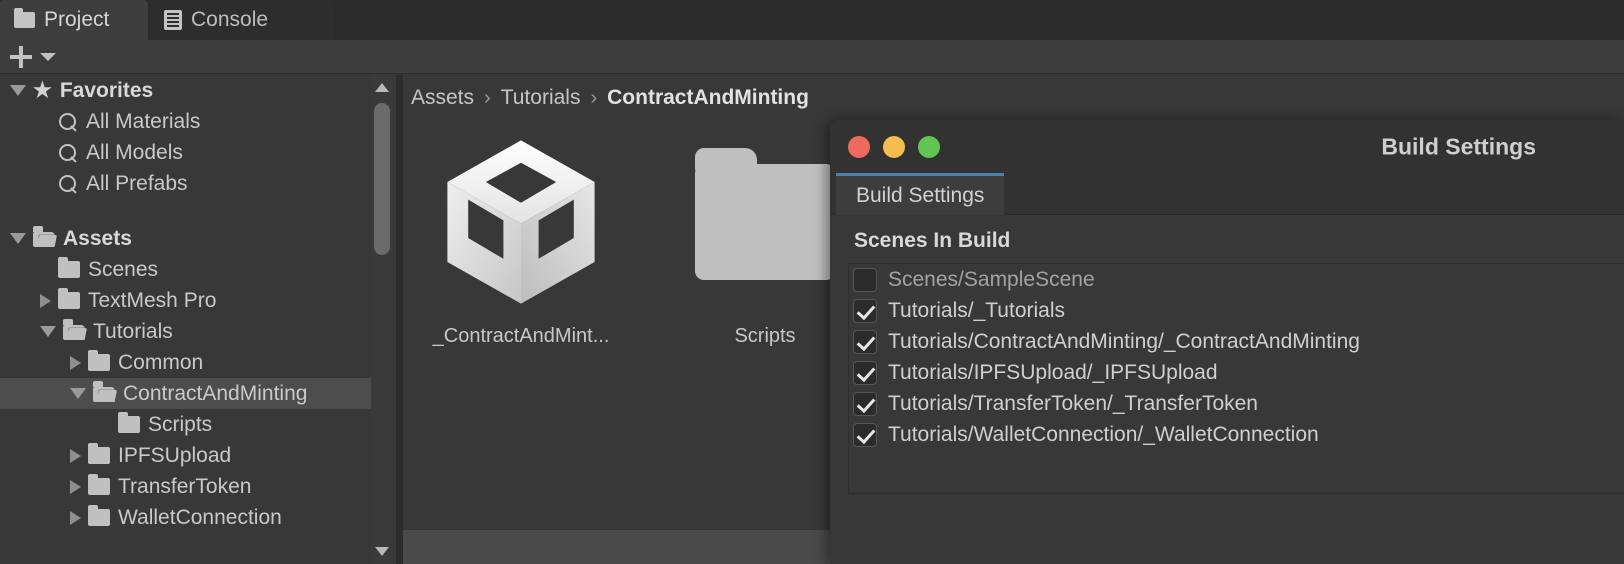 The height and width of the screenshot is (564, 1624). I want to click on add-asset-button, so click(21, 57).